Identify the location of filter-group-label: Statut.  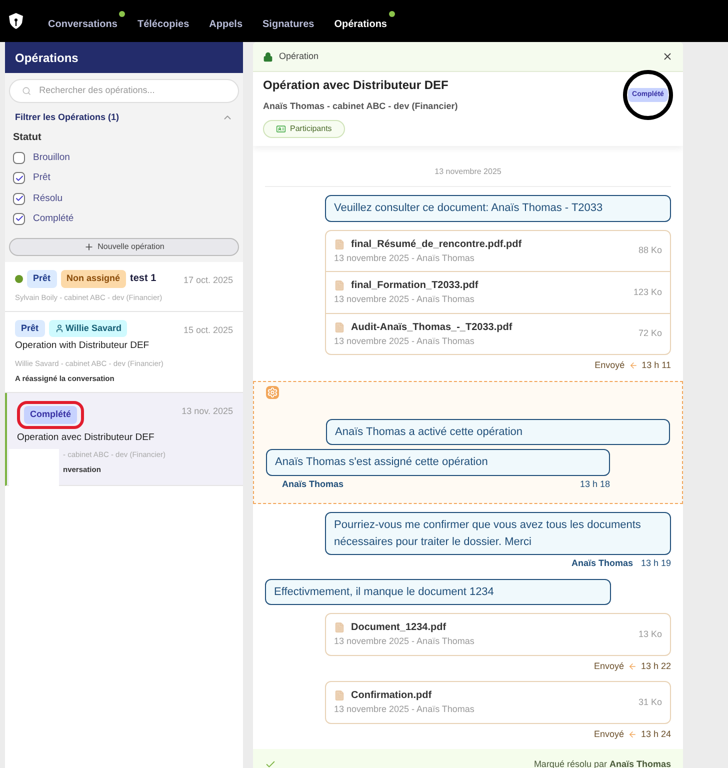
(27, 138).